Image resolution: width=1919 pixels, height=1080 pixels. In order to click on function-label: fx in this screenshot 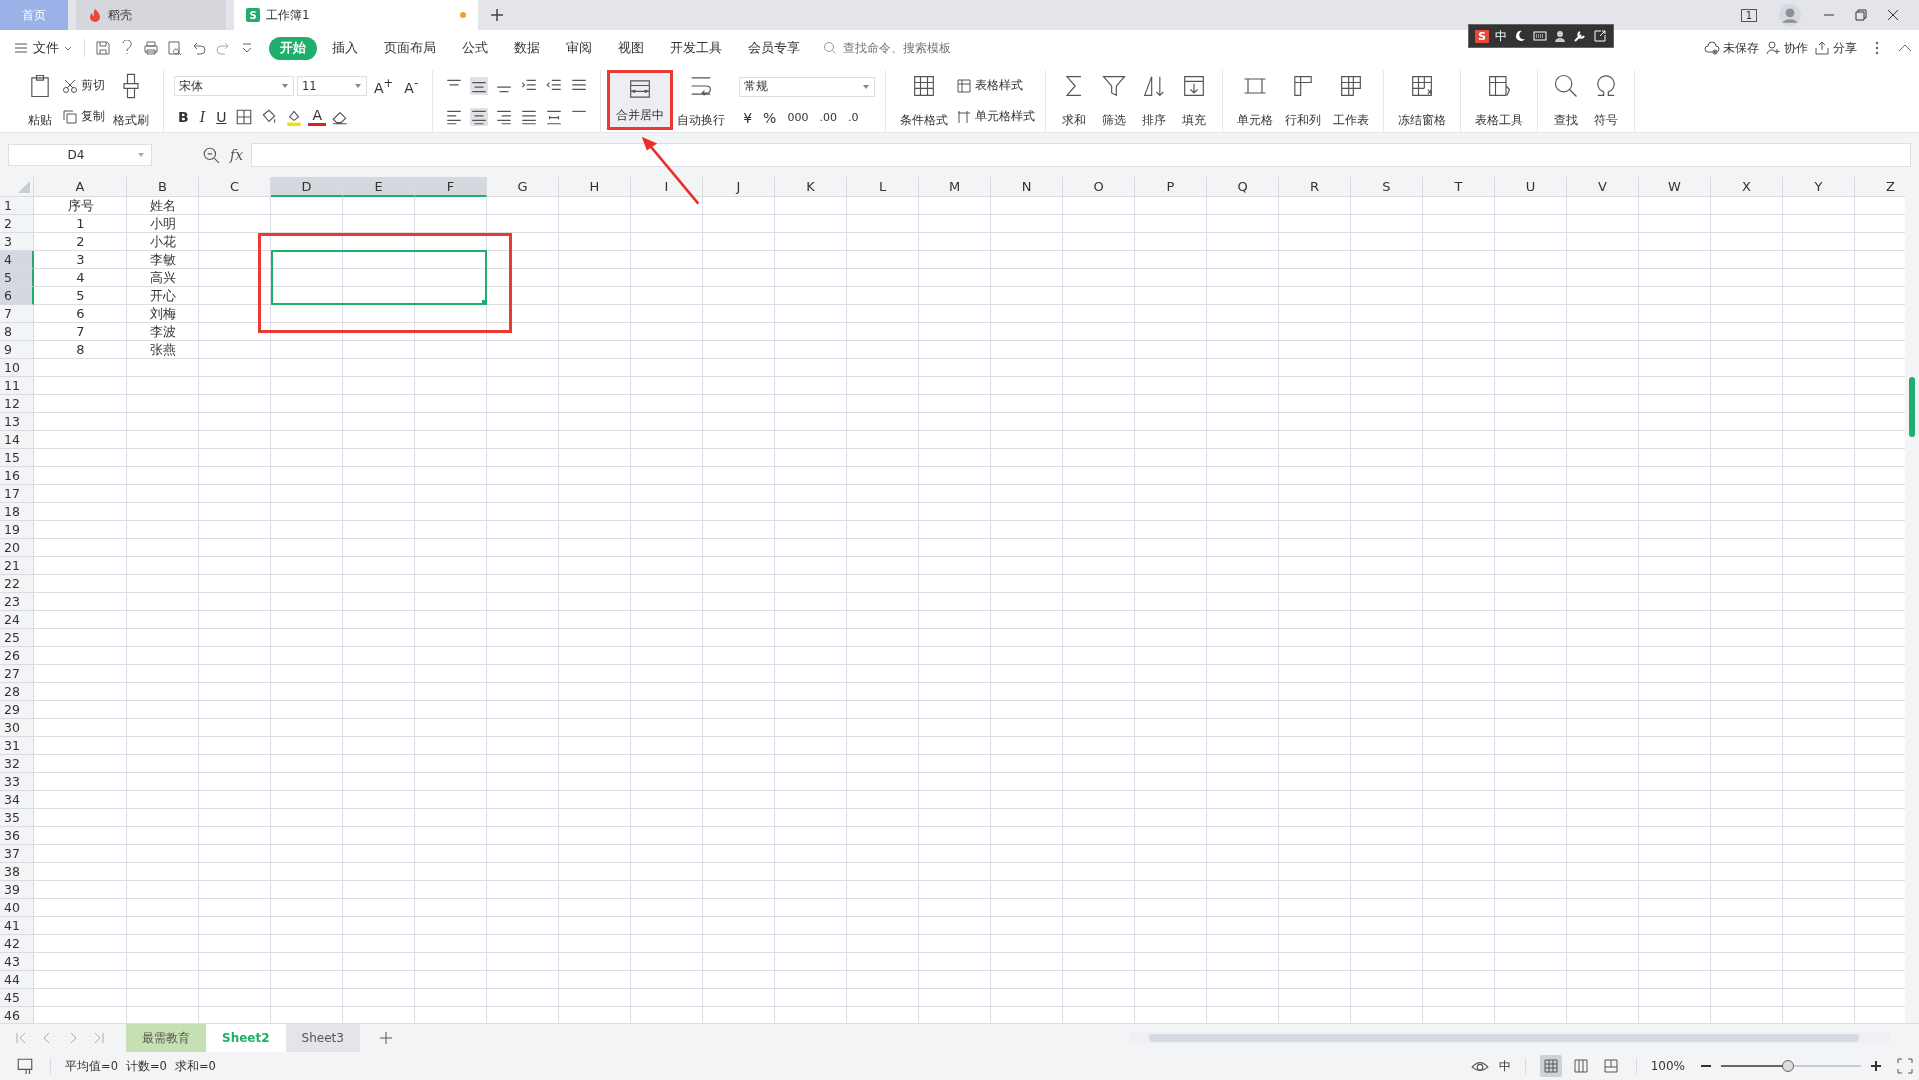, I will do `click(237, 155)`.